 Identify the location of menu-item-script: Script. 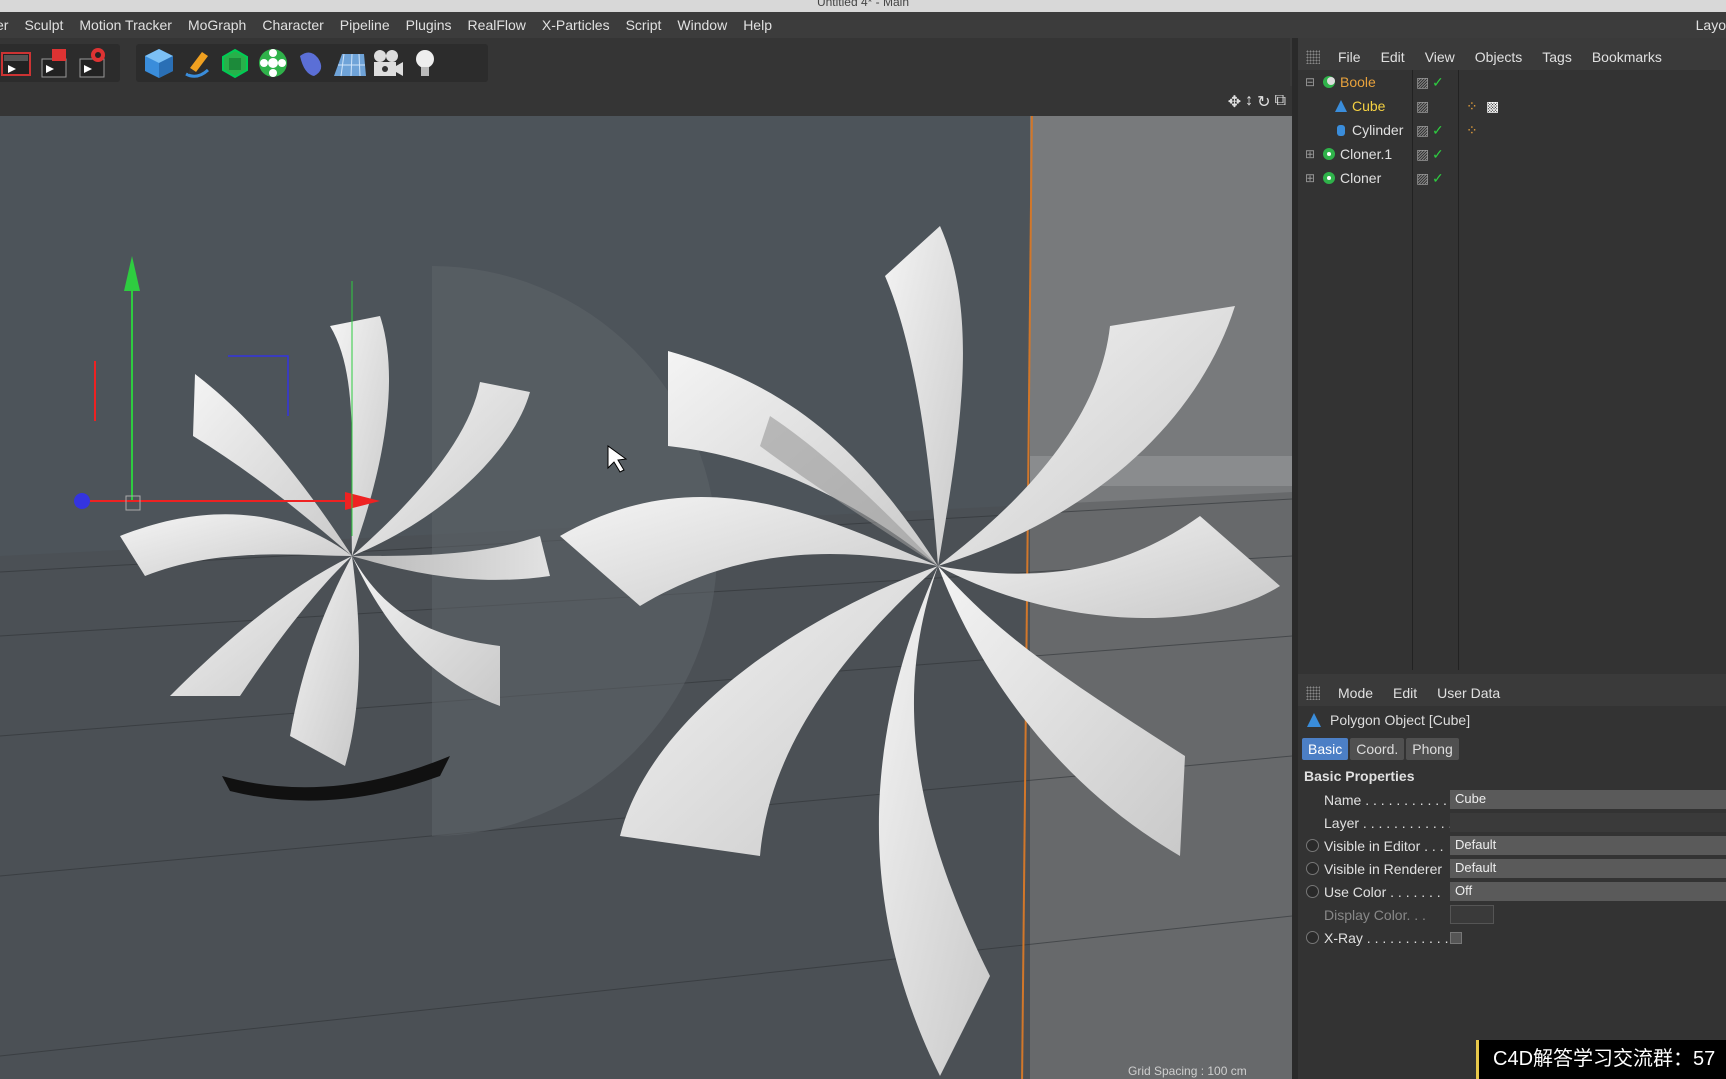
(644, 25).